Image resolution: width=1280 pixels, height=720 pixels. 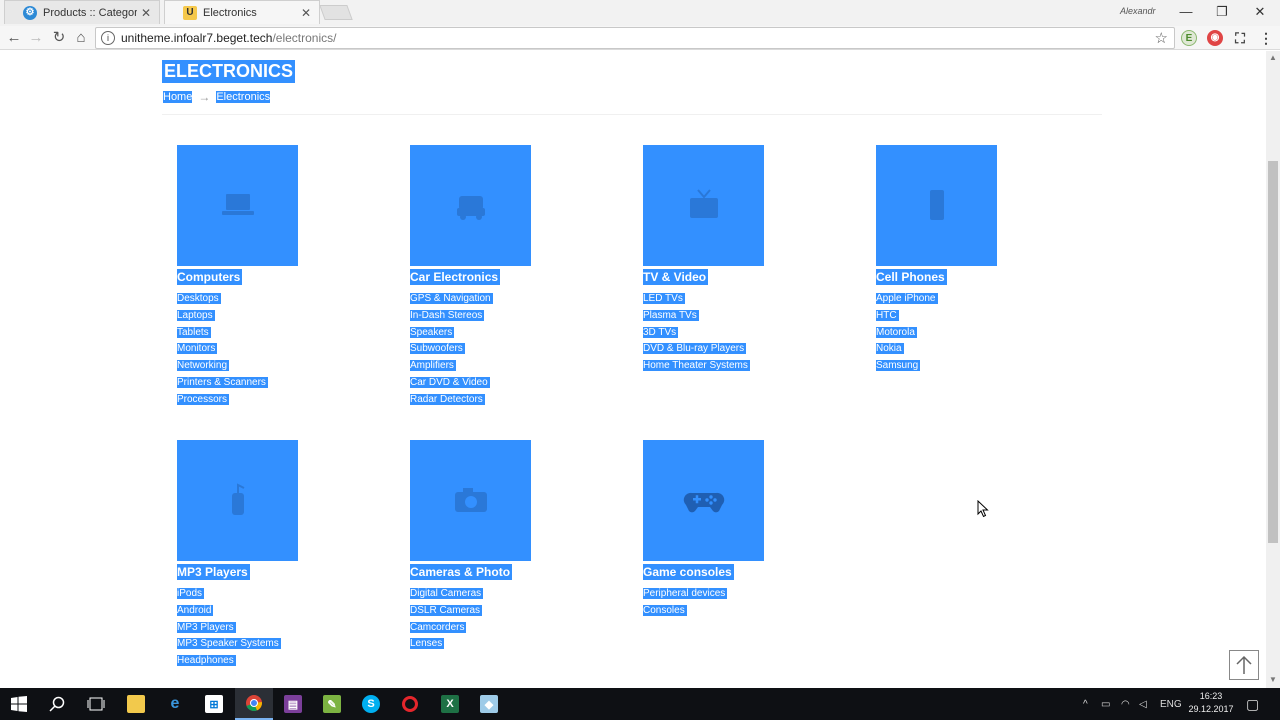 What do you see at coordinates (206, 627) in the screenshot?
I see `subcategory-link: MP3 Players` at bounding box center [206, 627].